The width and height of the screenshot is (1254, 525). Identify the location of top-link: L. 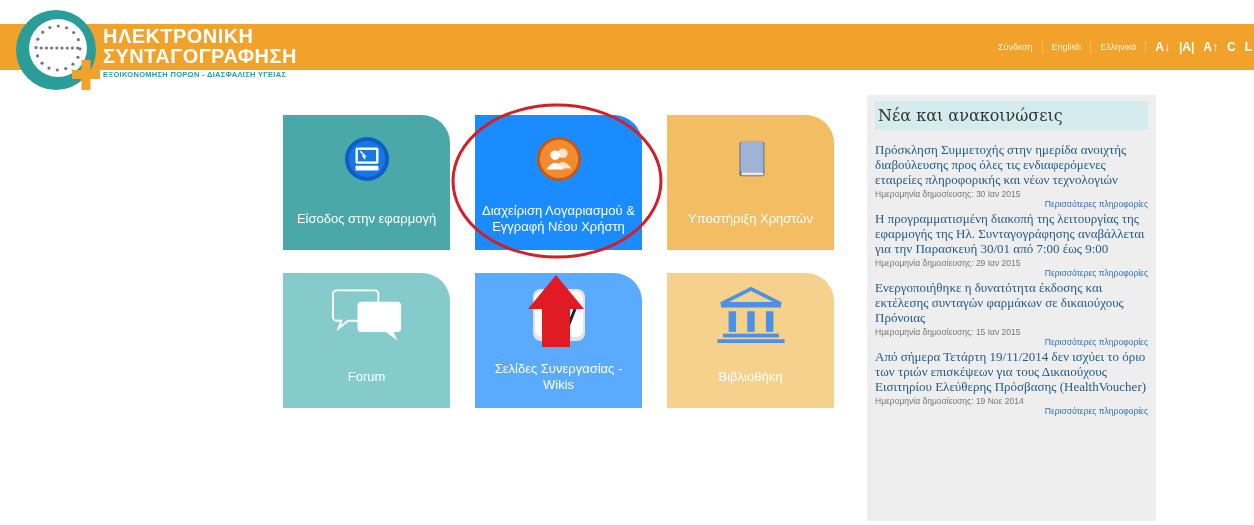
(1248, 47).